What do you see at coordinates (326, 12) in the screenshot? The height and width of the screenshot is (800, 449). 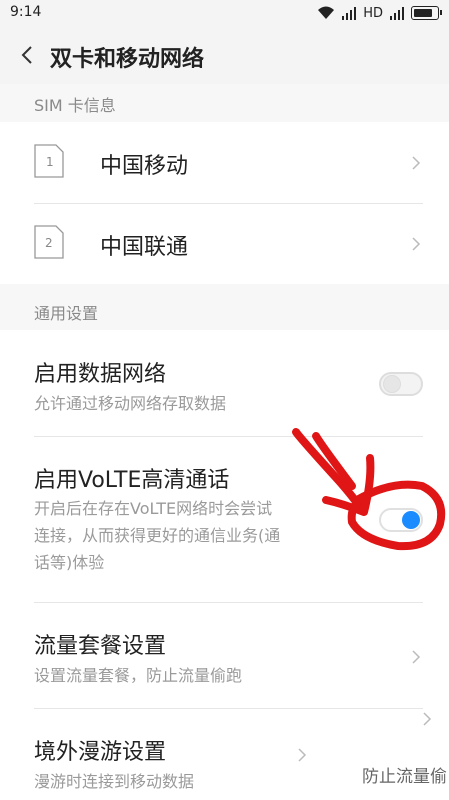 I see `wifi-icon` at bounding box center [326, 12].